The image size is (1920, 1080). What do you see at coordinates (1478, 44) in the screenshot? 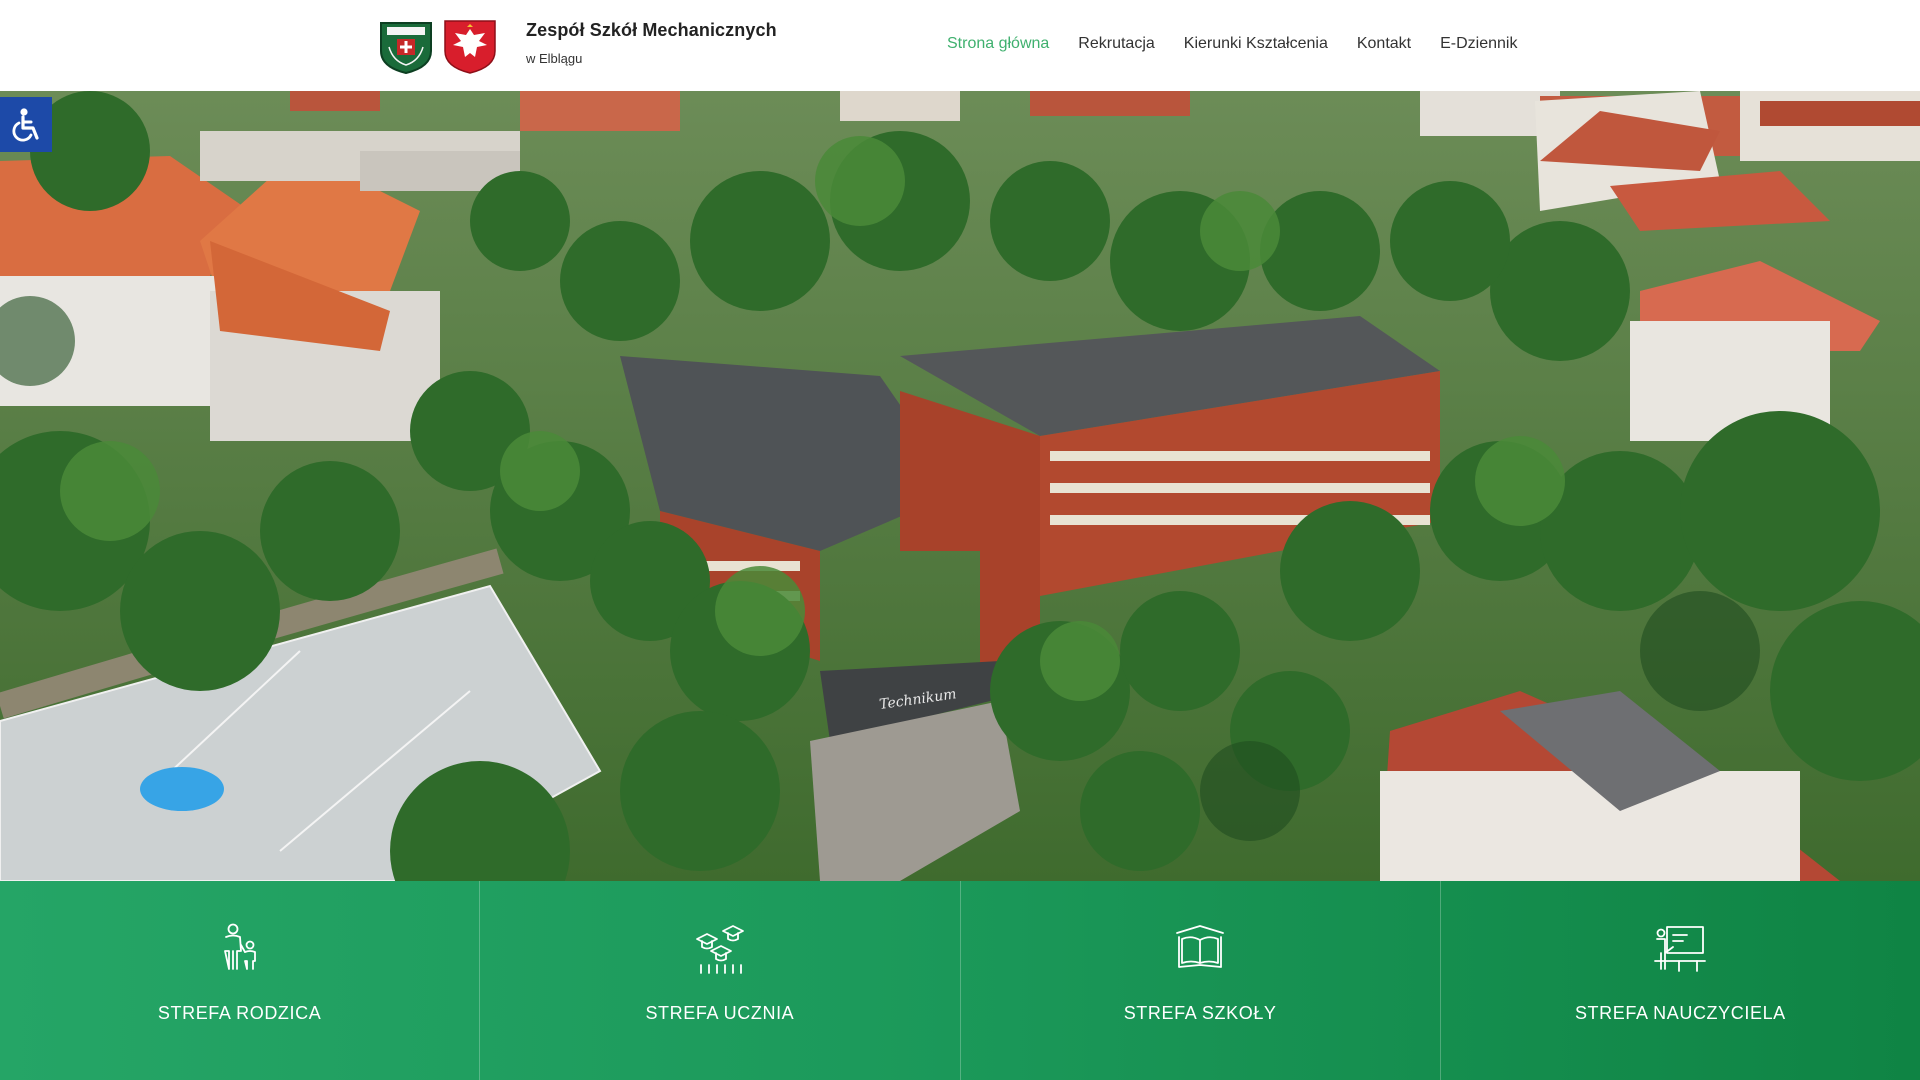
I see `nav-item-e-dziennik: E-Dziennik` at bounding box center [1478, 44].